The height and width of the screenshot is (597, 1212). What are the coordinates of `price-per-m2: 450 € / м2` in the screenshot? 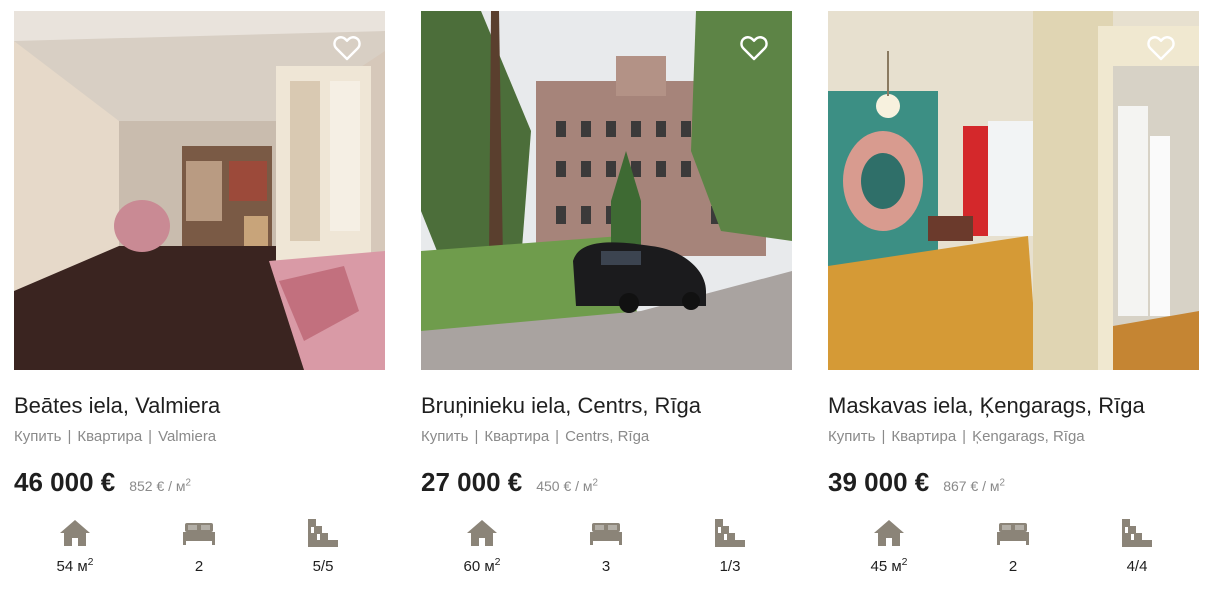 It's located at (567, 485).